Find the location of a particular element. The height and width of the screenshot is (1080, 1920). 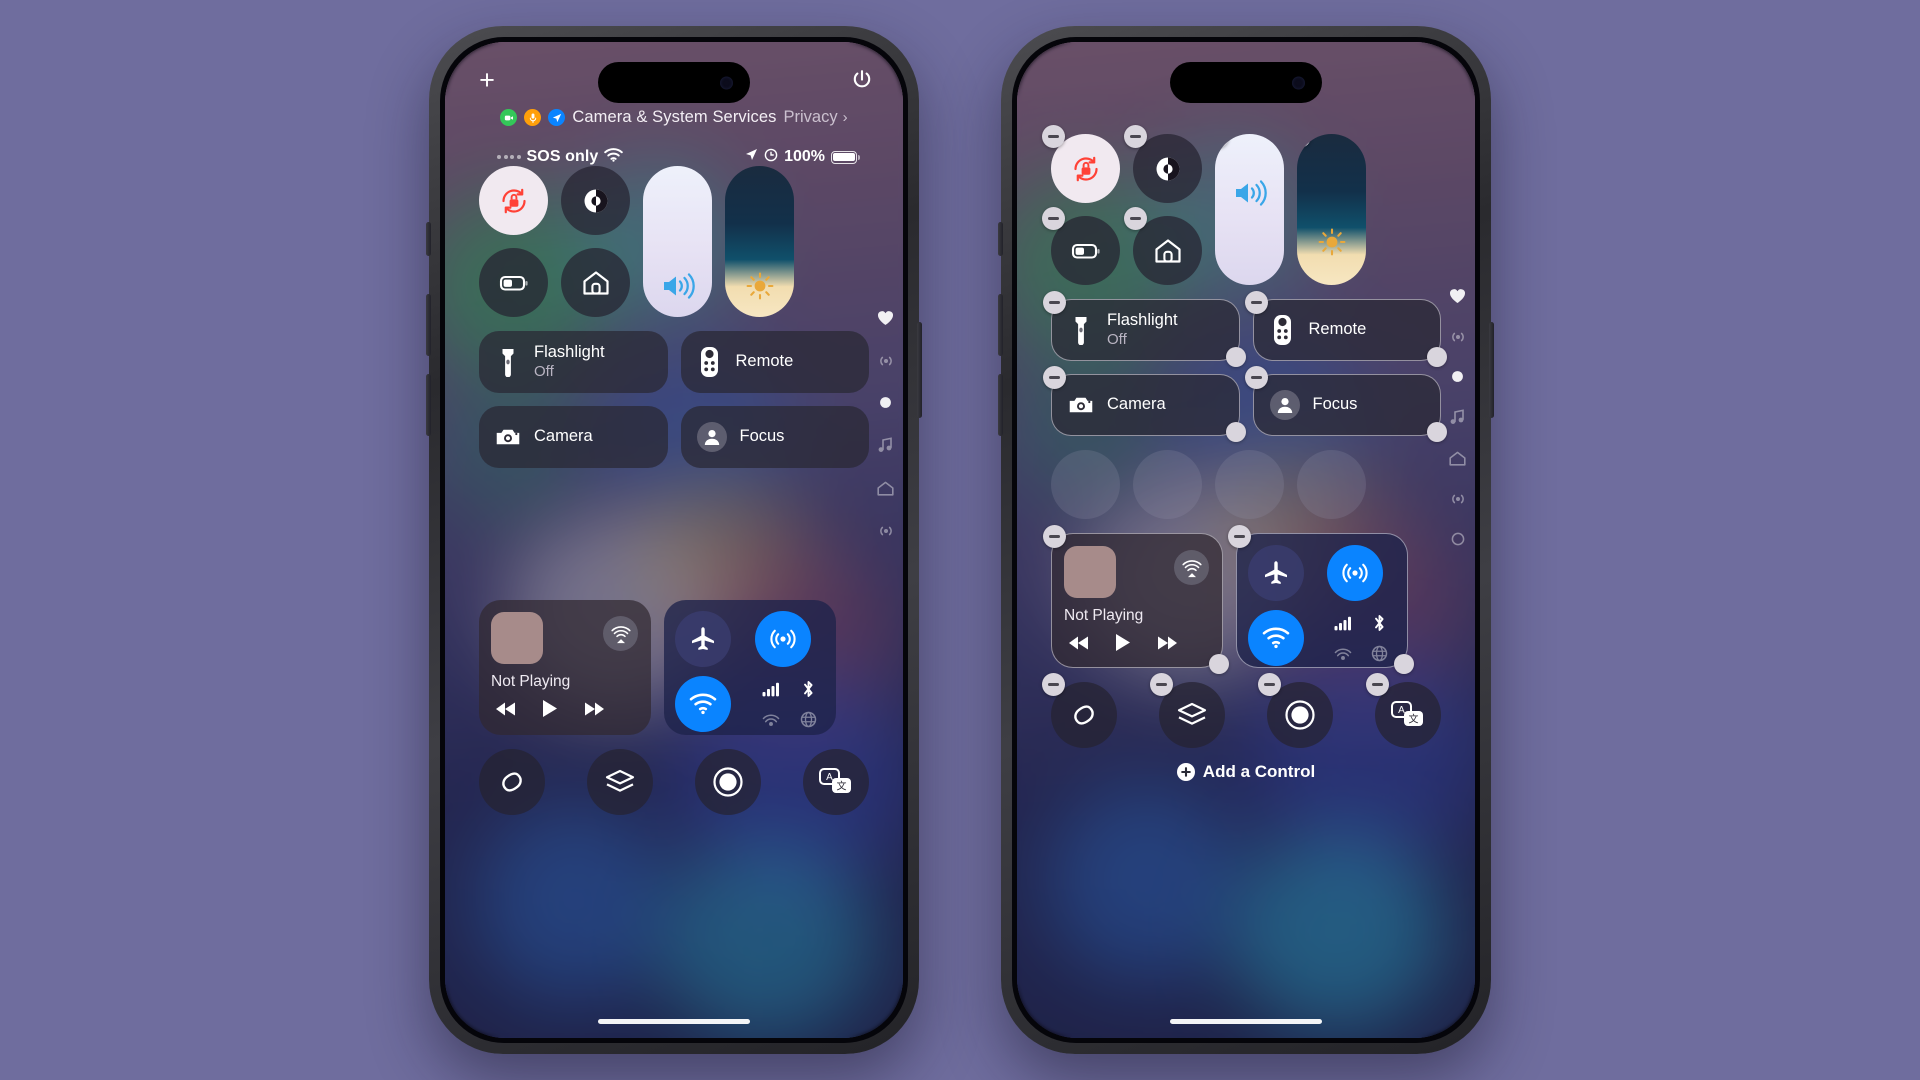

vpn-icon is located at coordinates (808, 719).